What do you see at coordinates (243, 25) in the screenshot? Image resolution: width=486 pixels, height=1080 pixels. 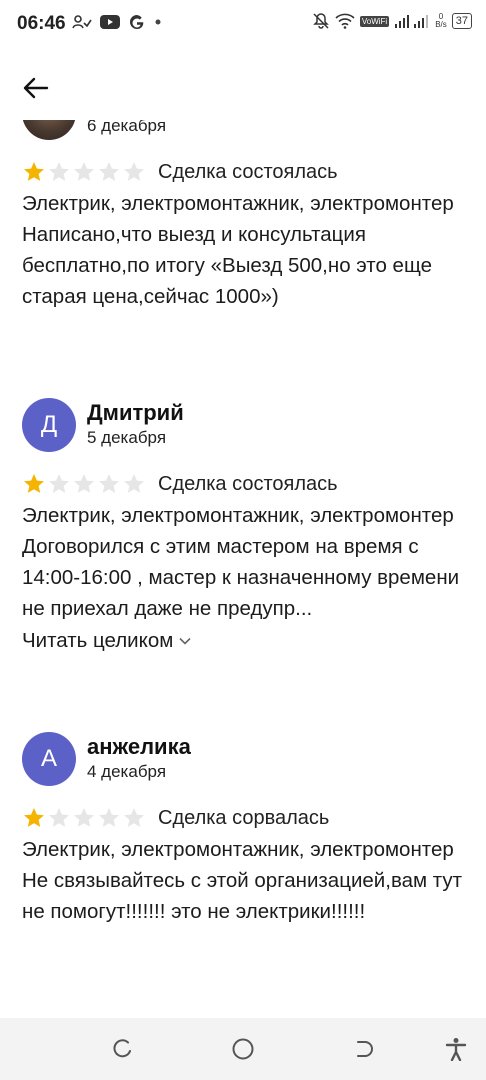 I see `status-bar: 06:46 VoWiFi 0 B/s 37` at bounding box center [243, 25].